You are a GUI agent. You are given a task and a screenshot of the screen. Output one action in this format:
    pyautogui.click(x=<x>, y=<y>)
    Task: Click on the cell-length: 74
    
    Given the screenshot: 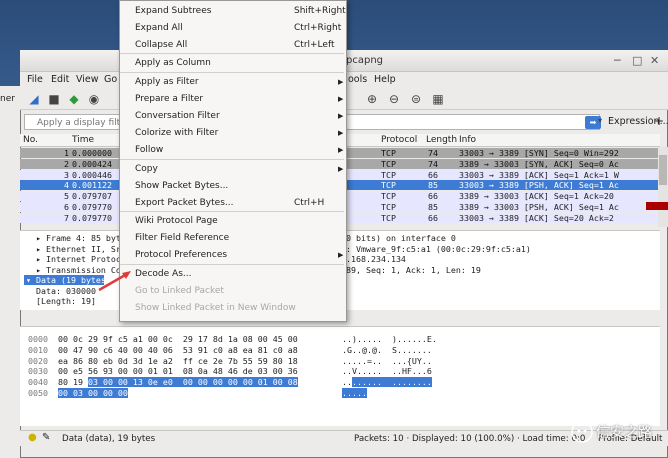 What is the action you would take?
    pyautogui.click(x=433, y=163)
    